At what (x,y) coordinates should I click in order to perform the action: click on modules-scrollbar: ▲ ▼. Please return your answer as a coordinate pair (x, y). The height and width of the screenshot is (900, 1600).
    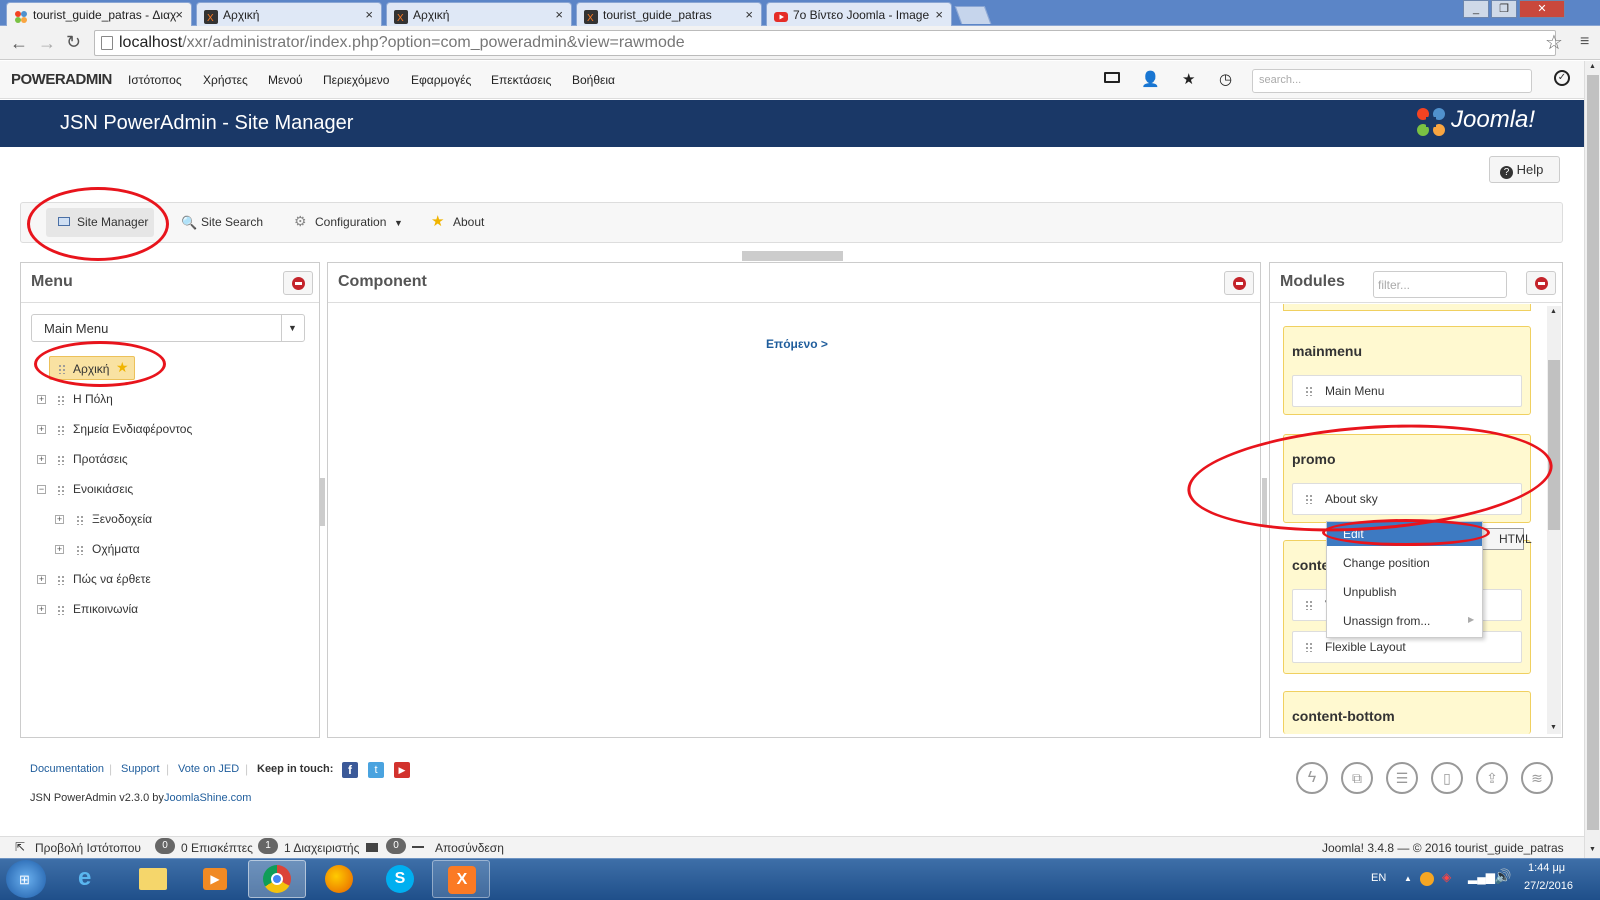
    Looking at the image, I should click on (1554, 520).